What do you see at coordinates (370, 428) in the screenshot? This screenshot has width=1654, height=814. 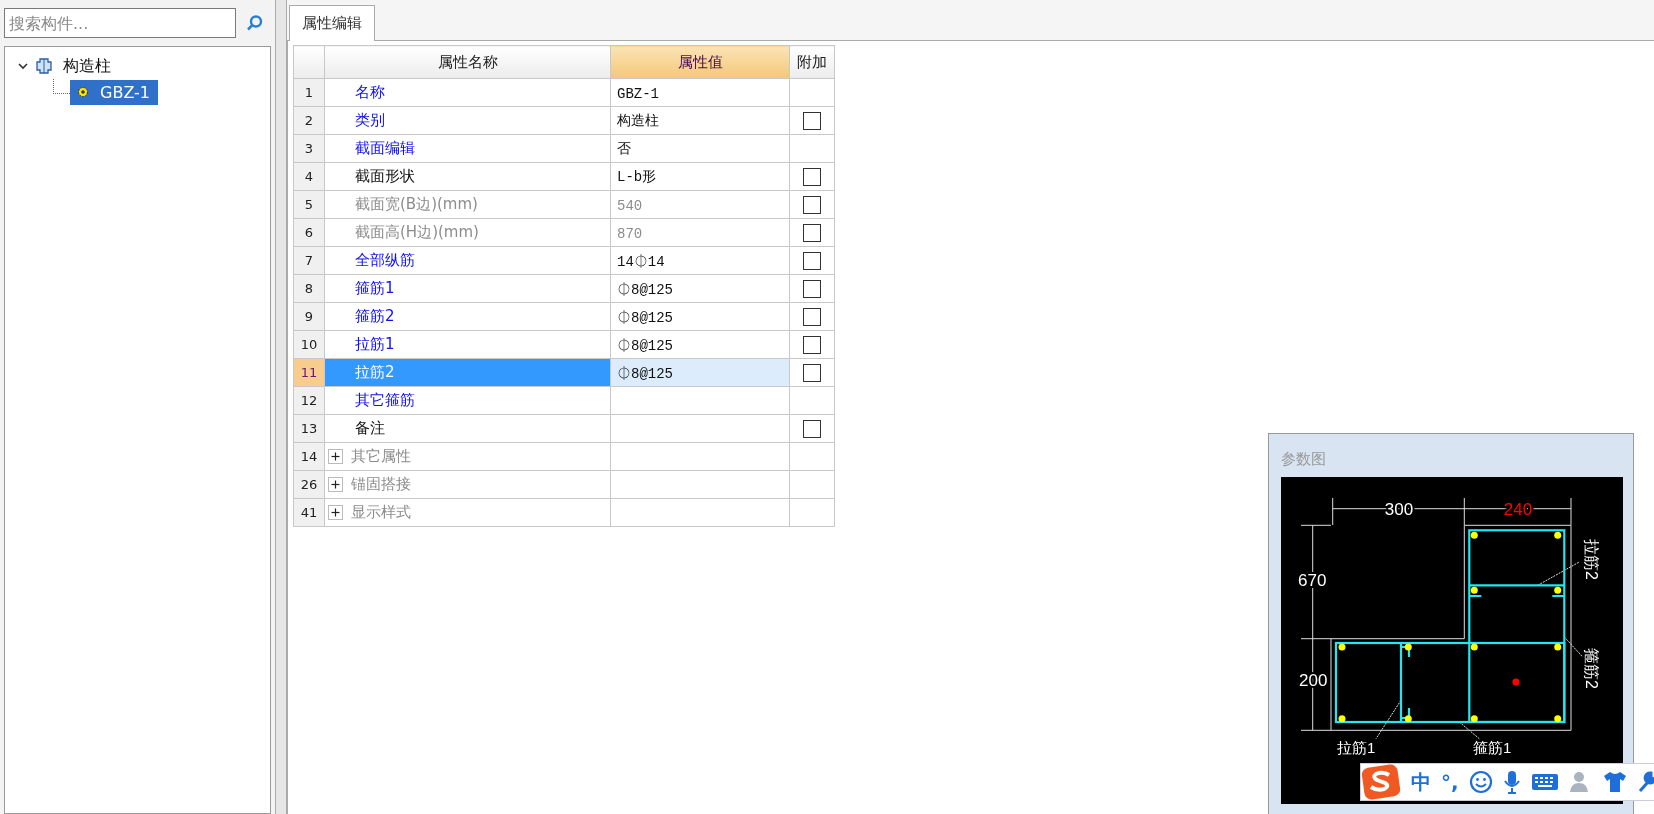 I see `property-name: 备注` at bounding box center [370, 428].